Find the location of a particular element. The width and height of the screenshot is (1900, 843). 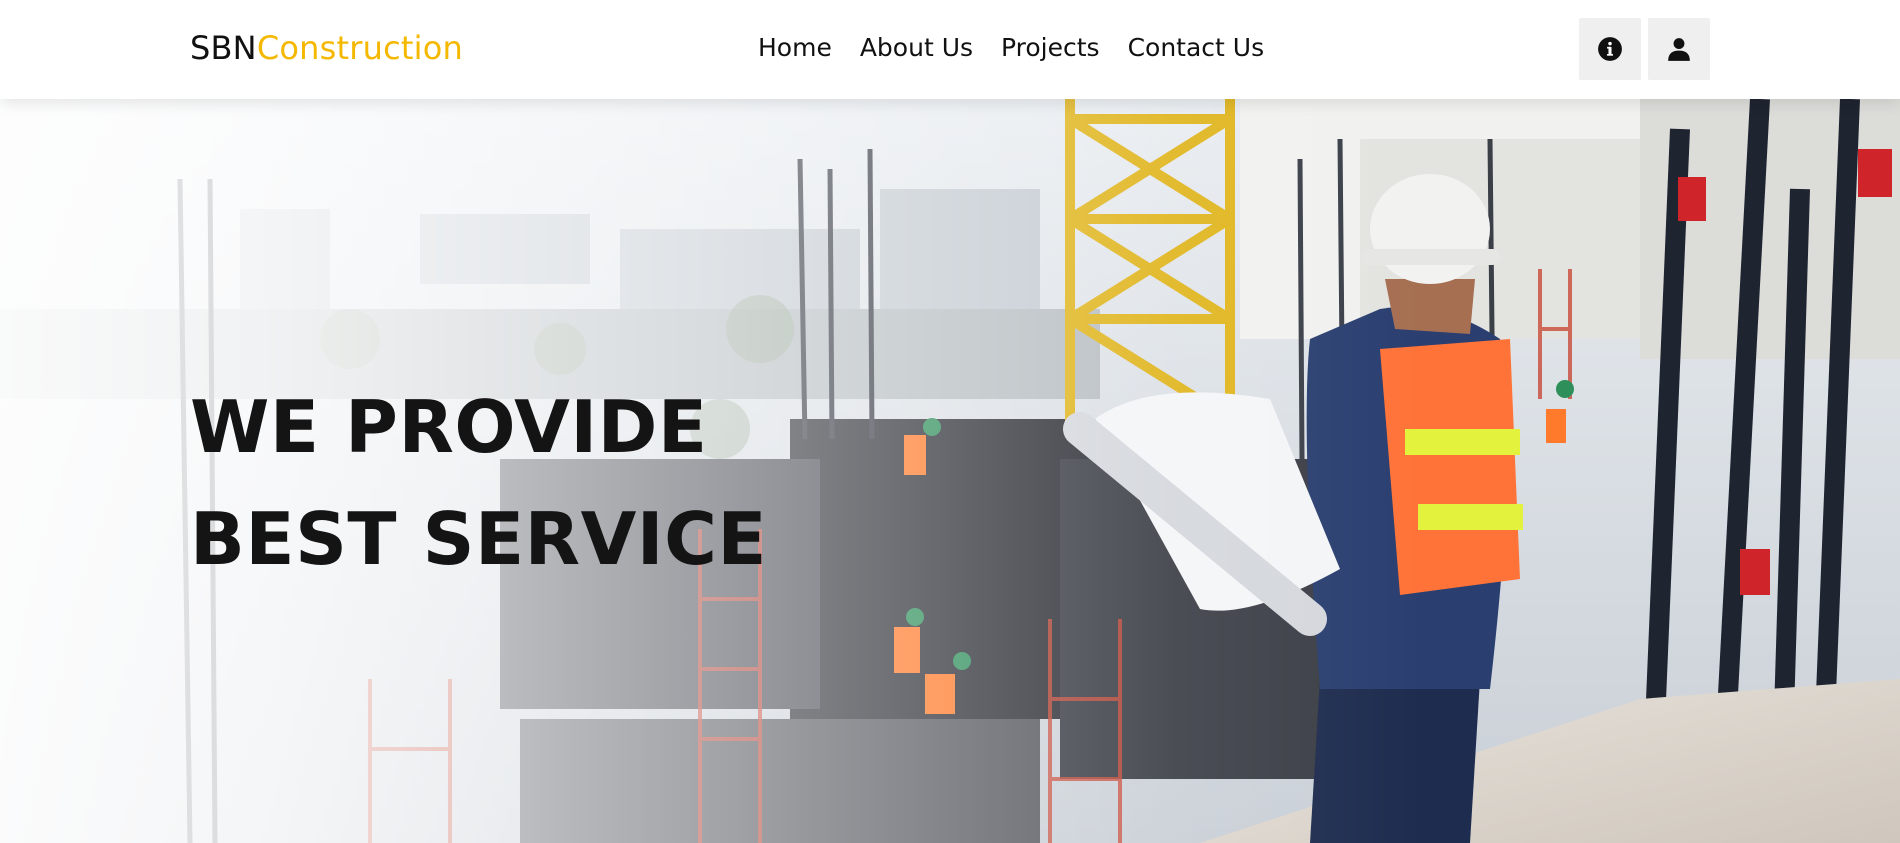

nav-menu: Home About Us Projects Contact Us is located at coordinates (1025, 48).